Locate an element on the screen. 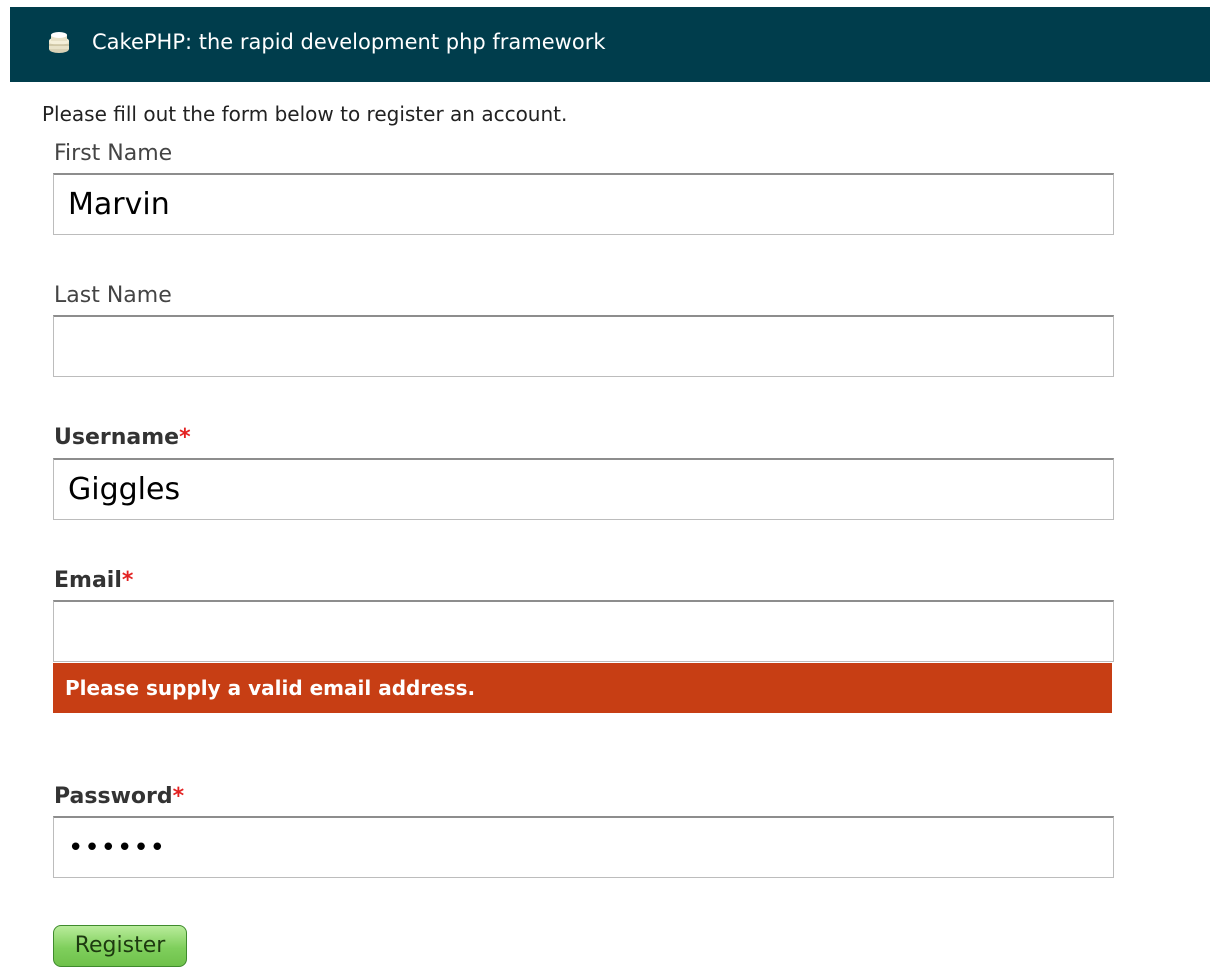 This screenshot has height=968, width=1210. register-button: Register is located at coordinates (120, 946).